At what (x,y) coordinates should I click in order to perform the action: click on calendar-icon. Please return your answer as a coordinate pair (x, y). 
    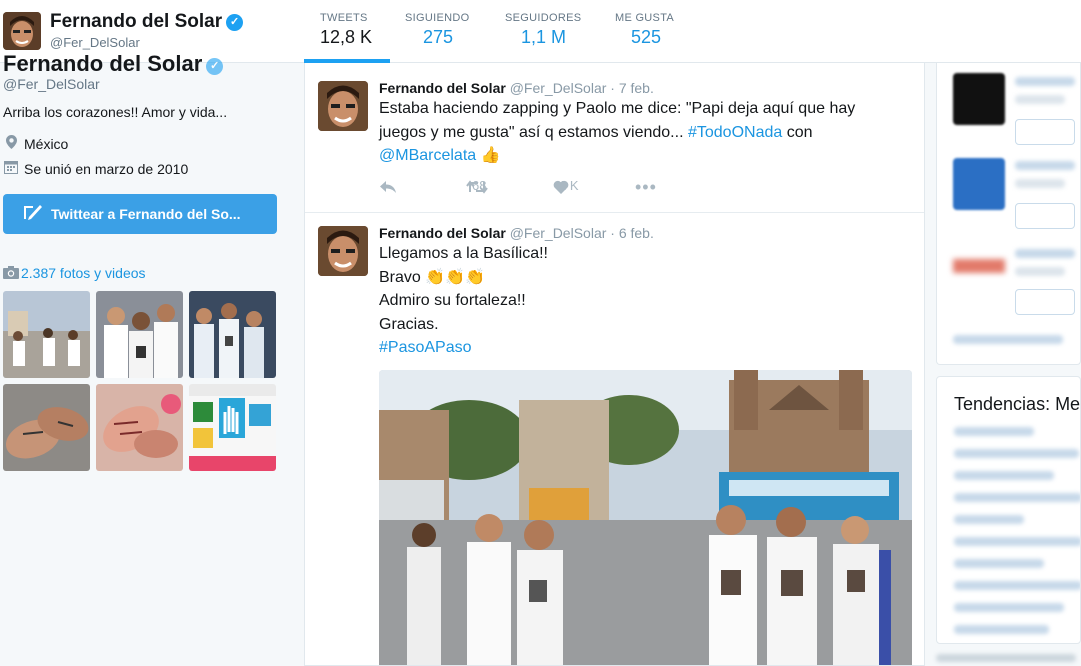
    Looking at the image, I should click on (11, 168).